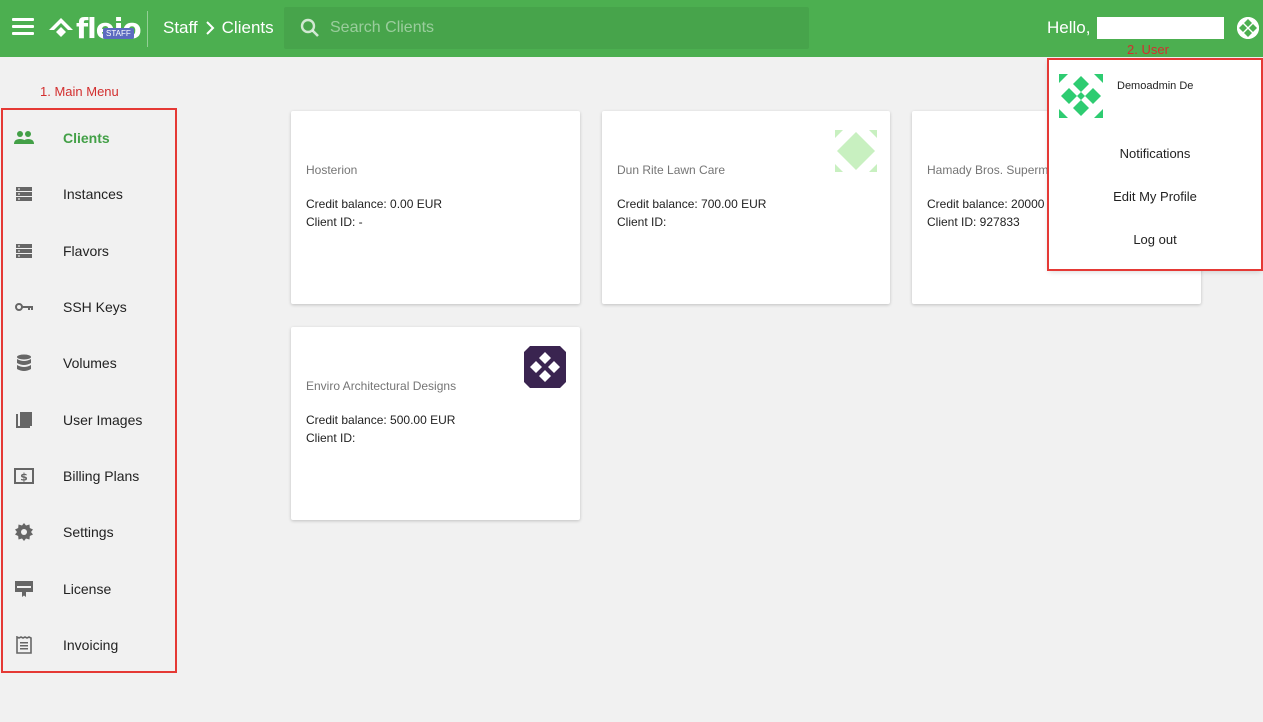 The height and width of the screenshot is (722, 1263). Describe the element at coordinates (180, 28) in the screenshot. I see `breadcrumb-staff: Staff` at that location.